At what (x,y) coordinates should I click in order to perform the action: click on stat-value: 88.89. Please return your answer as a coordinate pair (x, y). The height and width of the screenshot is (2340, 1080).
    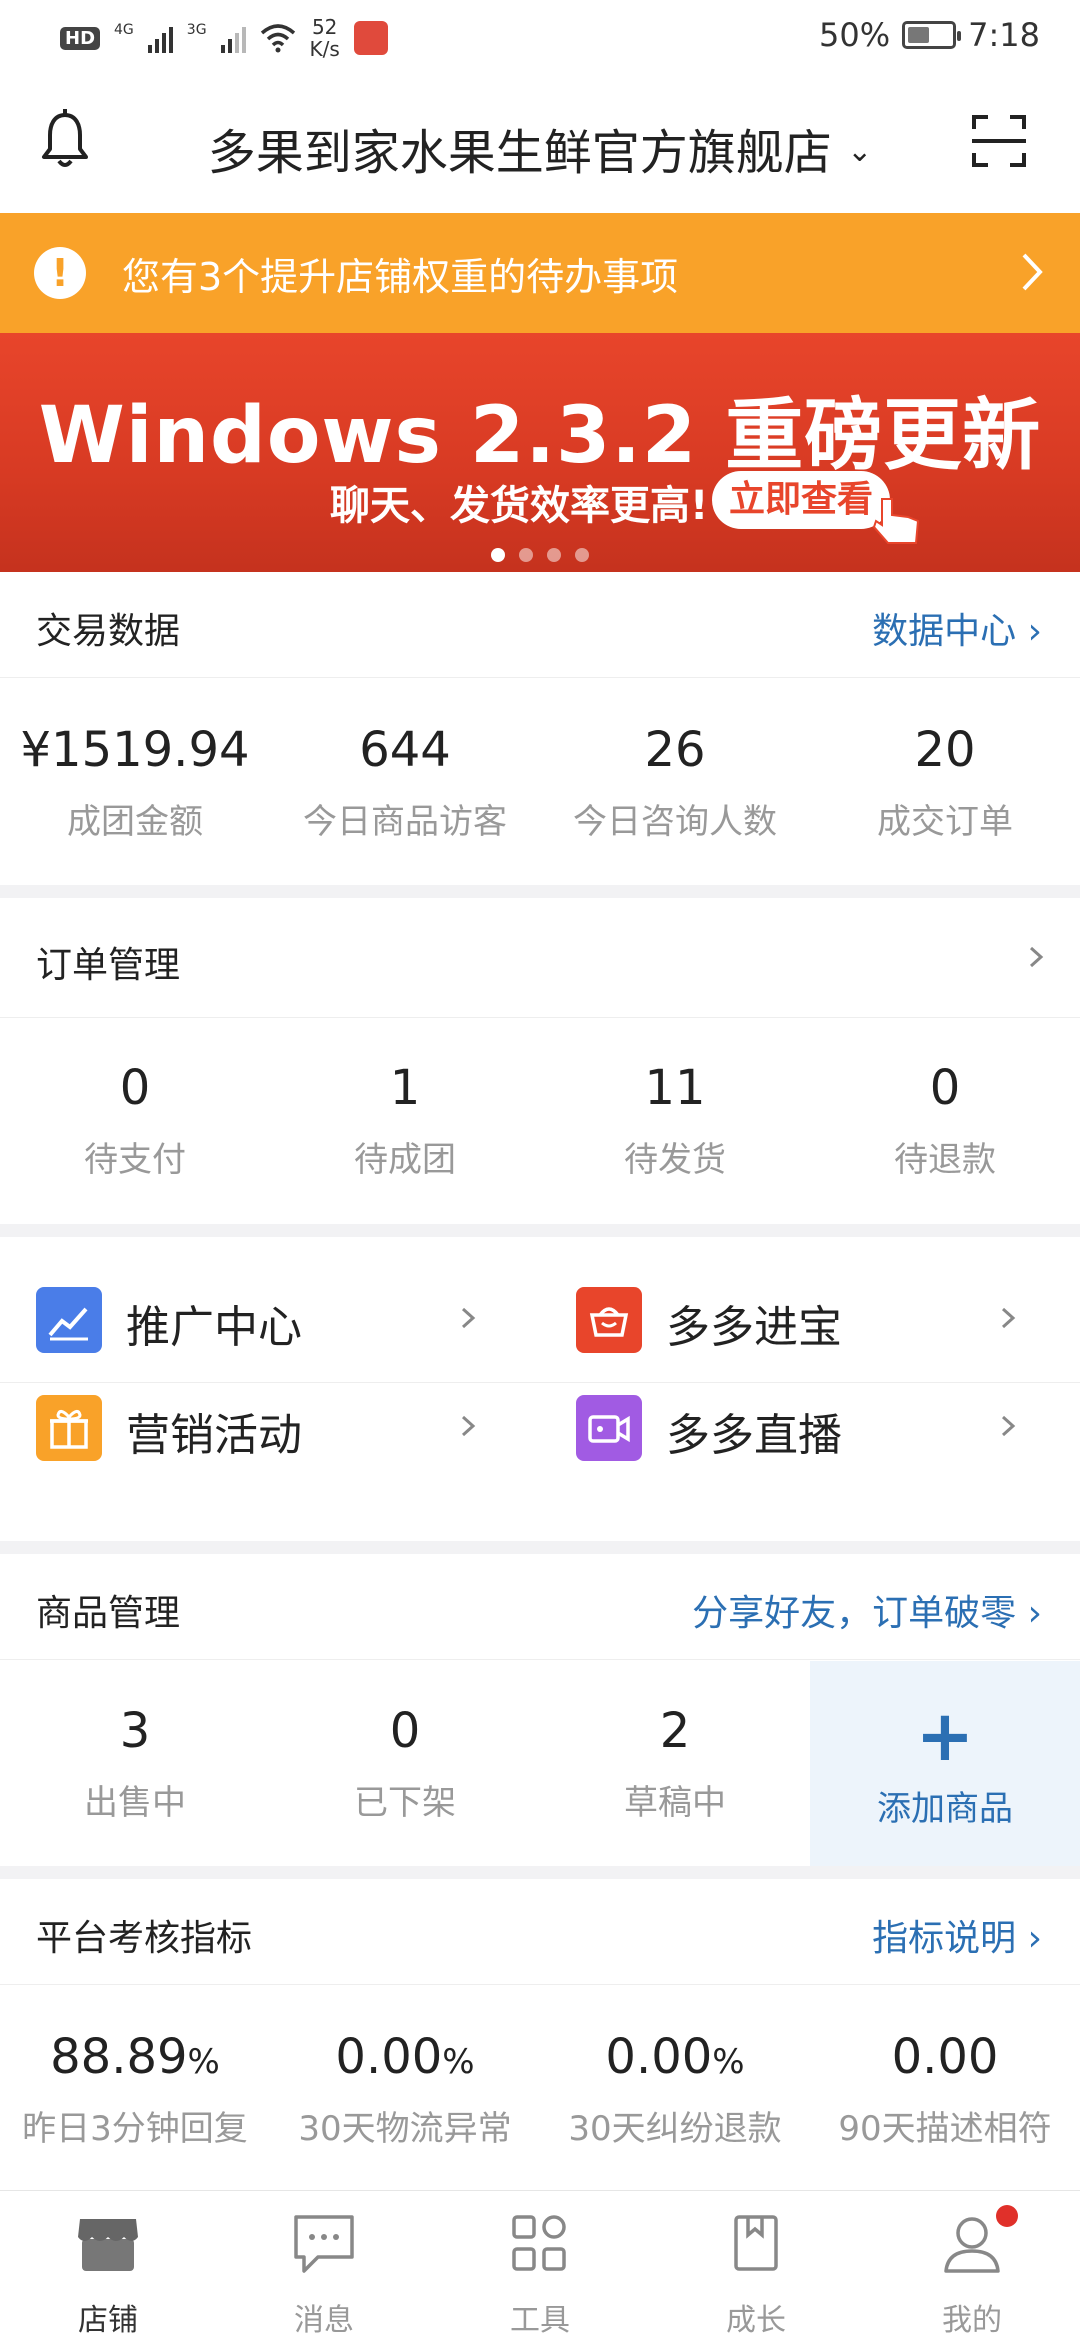
    Looking at the image, I should click on (119, 2057).